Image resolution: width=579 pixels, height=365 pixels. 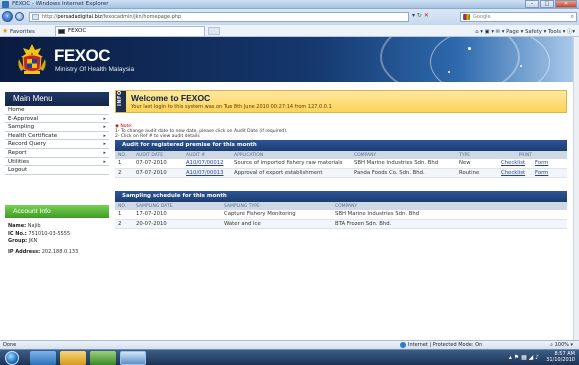 I want to click on main-menu-title: Main Menu, so click(x=57, y=99).